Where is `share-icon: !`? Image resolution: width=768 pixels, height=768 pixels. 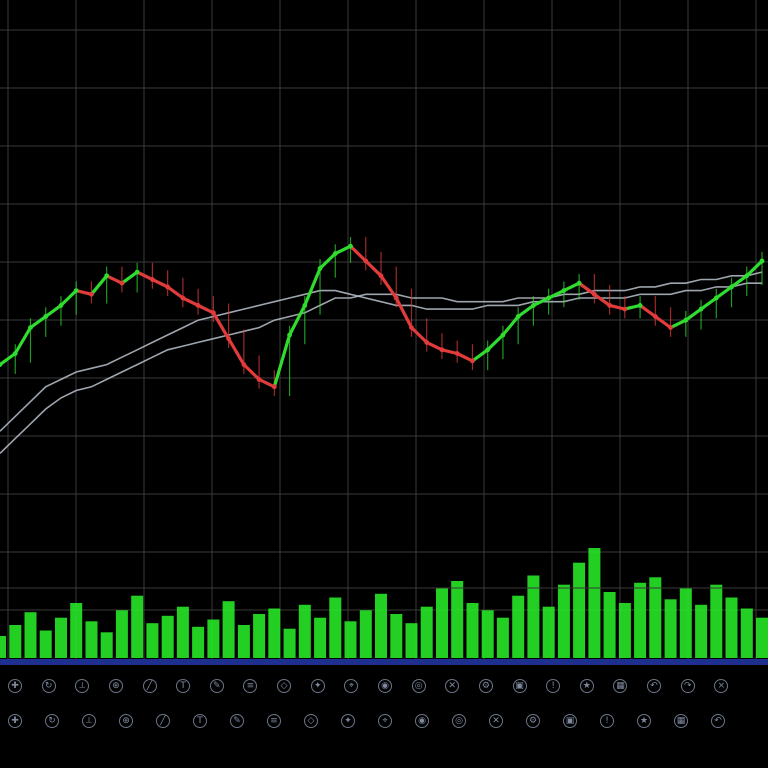 share-icon: ! is located at coordinates (607, 721).